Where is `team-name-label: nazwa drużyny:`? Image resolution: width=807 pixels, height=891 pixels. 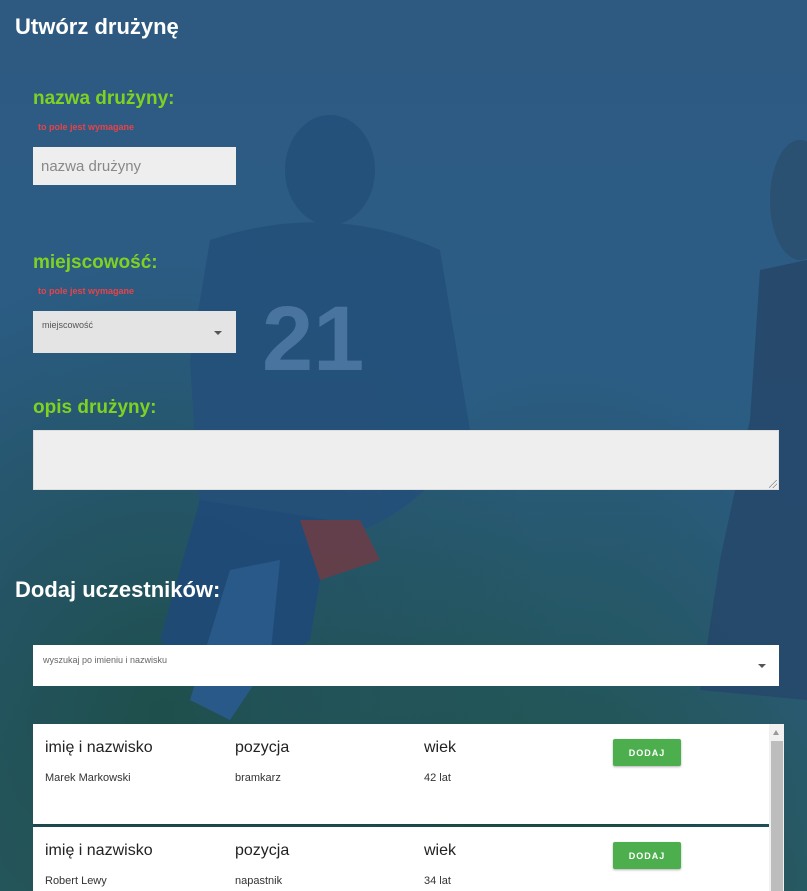 team-name-label: nazwa drużyny: is located at coordinates (104, 98).